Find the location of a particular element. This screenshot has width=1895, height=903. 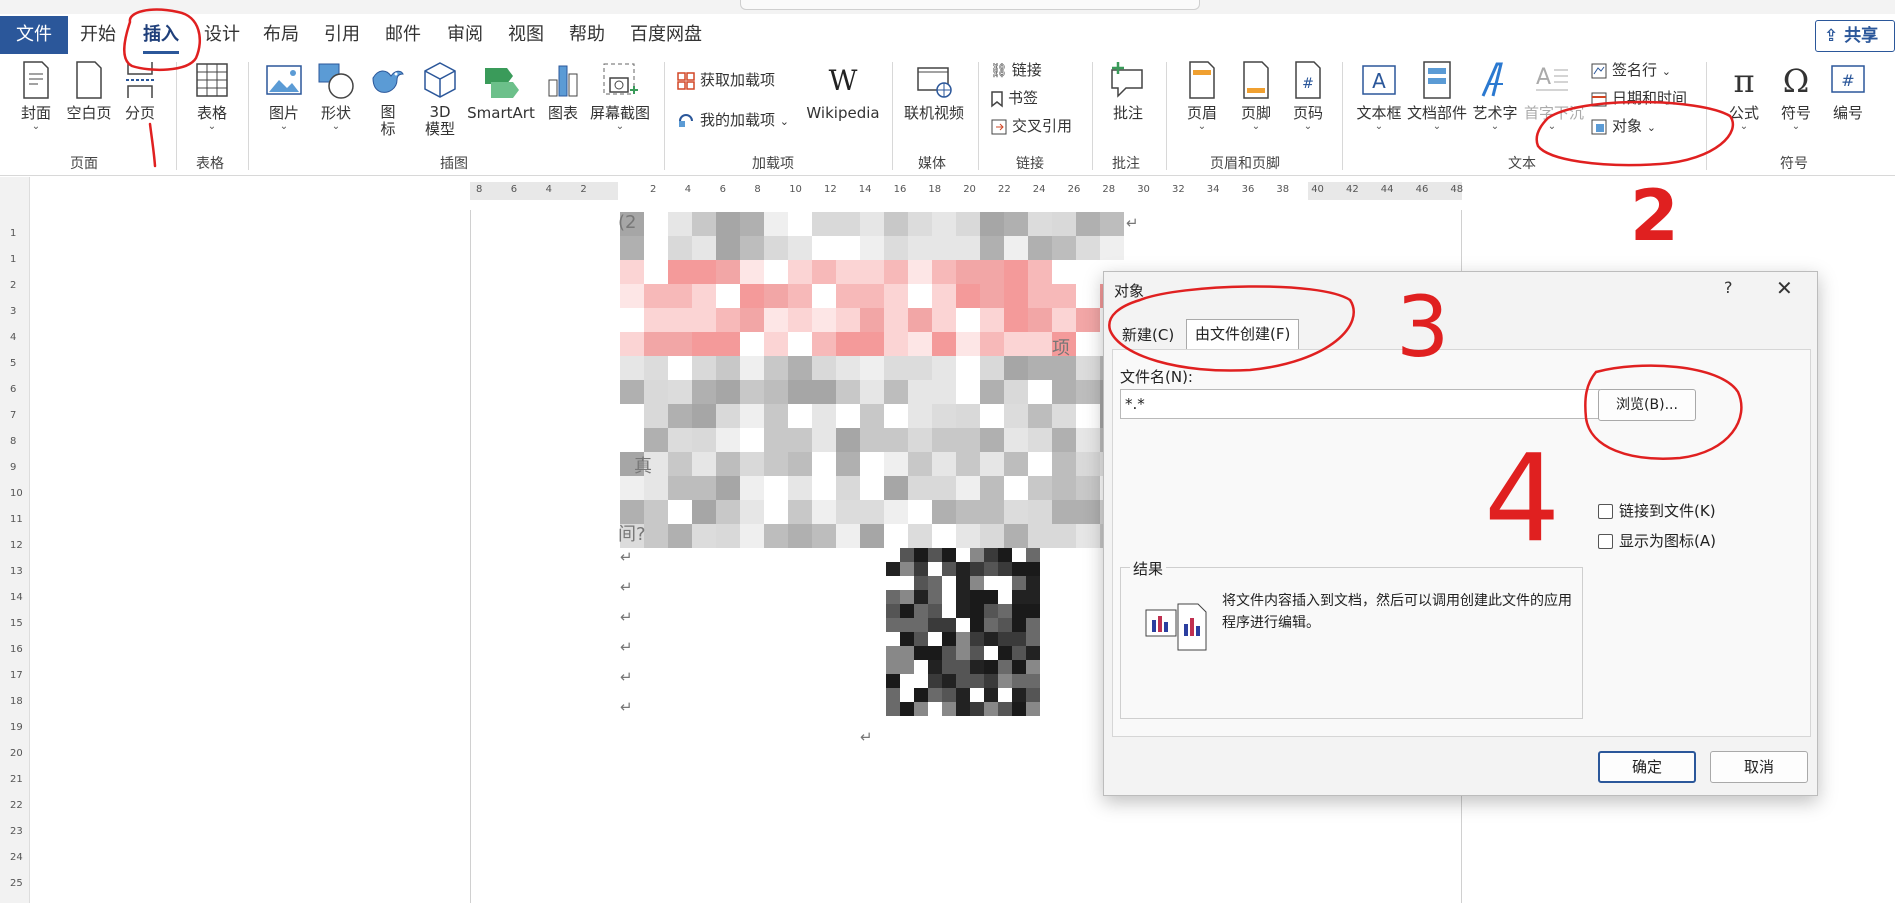

page-number-button: # 页码 ⌄ is located at coordinates (1308, 96).